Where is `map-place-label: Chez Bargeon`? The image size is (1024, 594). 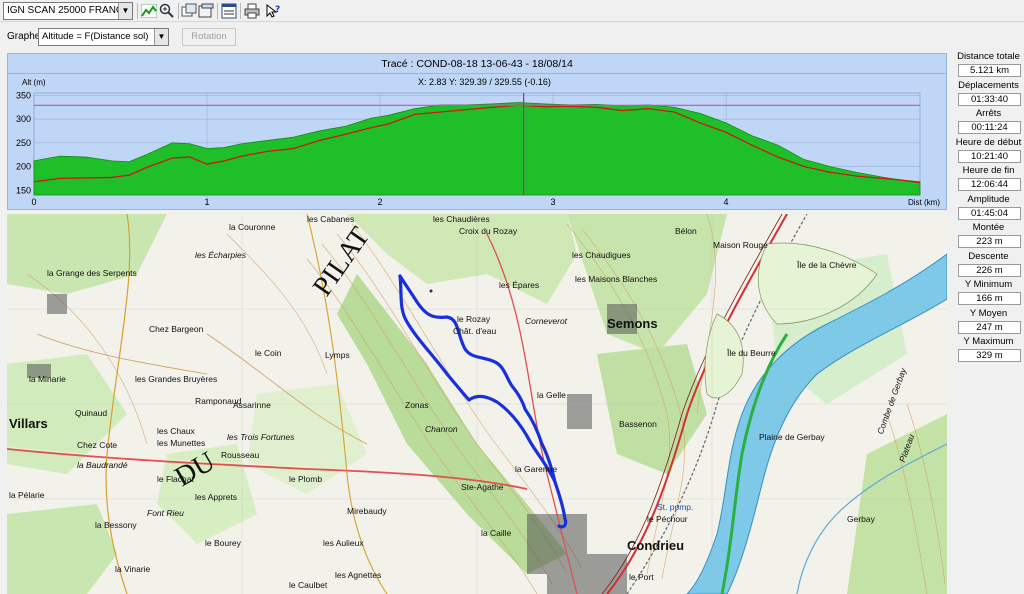 map-place-label: Chez Bargeon is located at coordinates (176, 329).